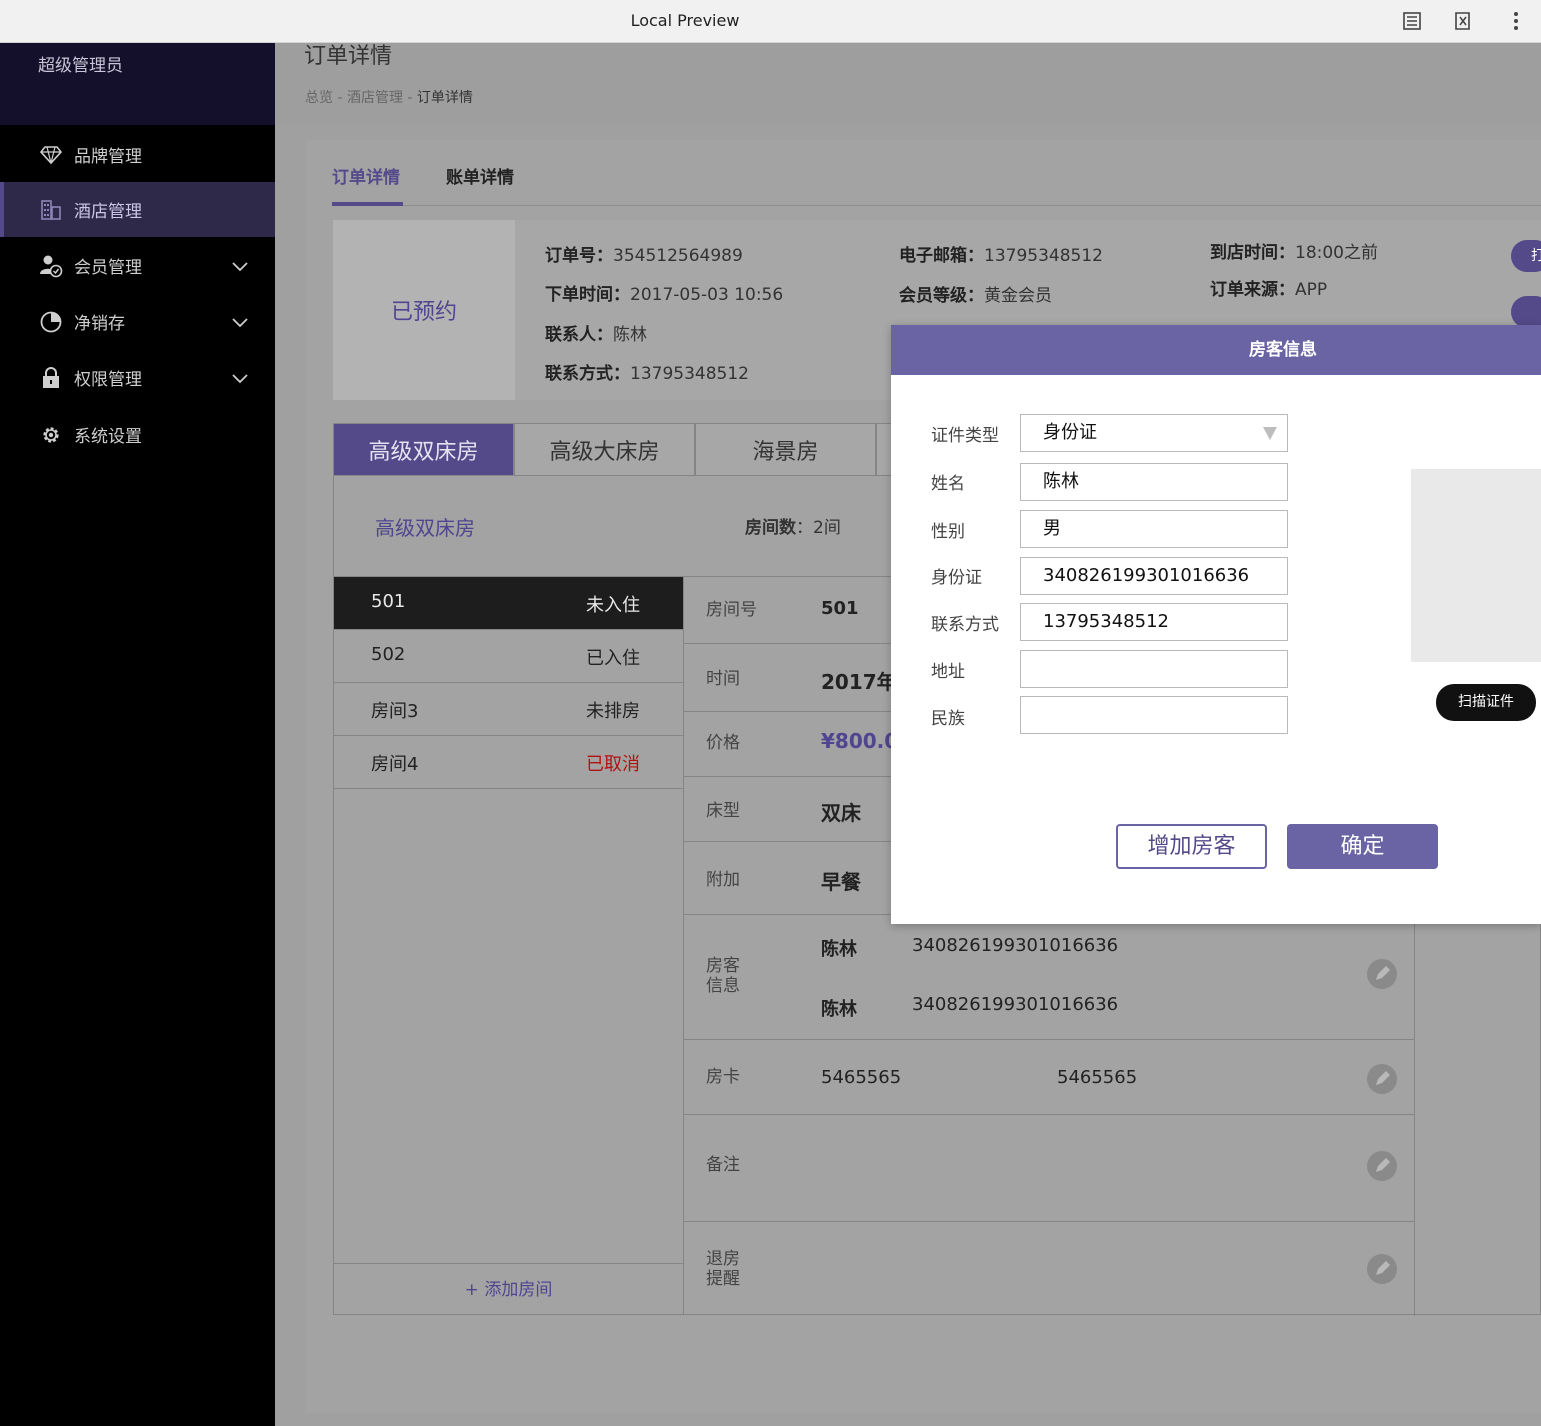  What do you see at coordinates (108, 437) in the screenshot?
I see `sidebar-item-label: 系统设置` at bounding box center [108, 437].